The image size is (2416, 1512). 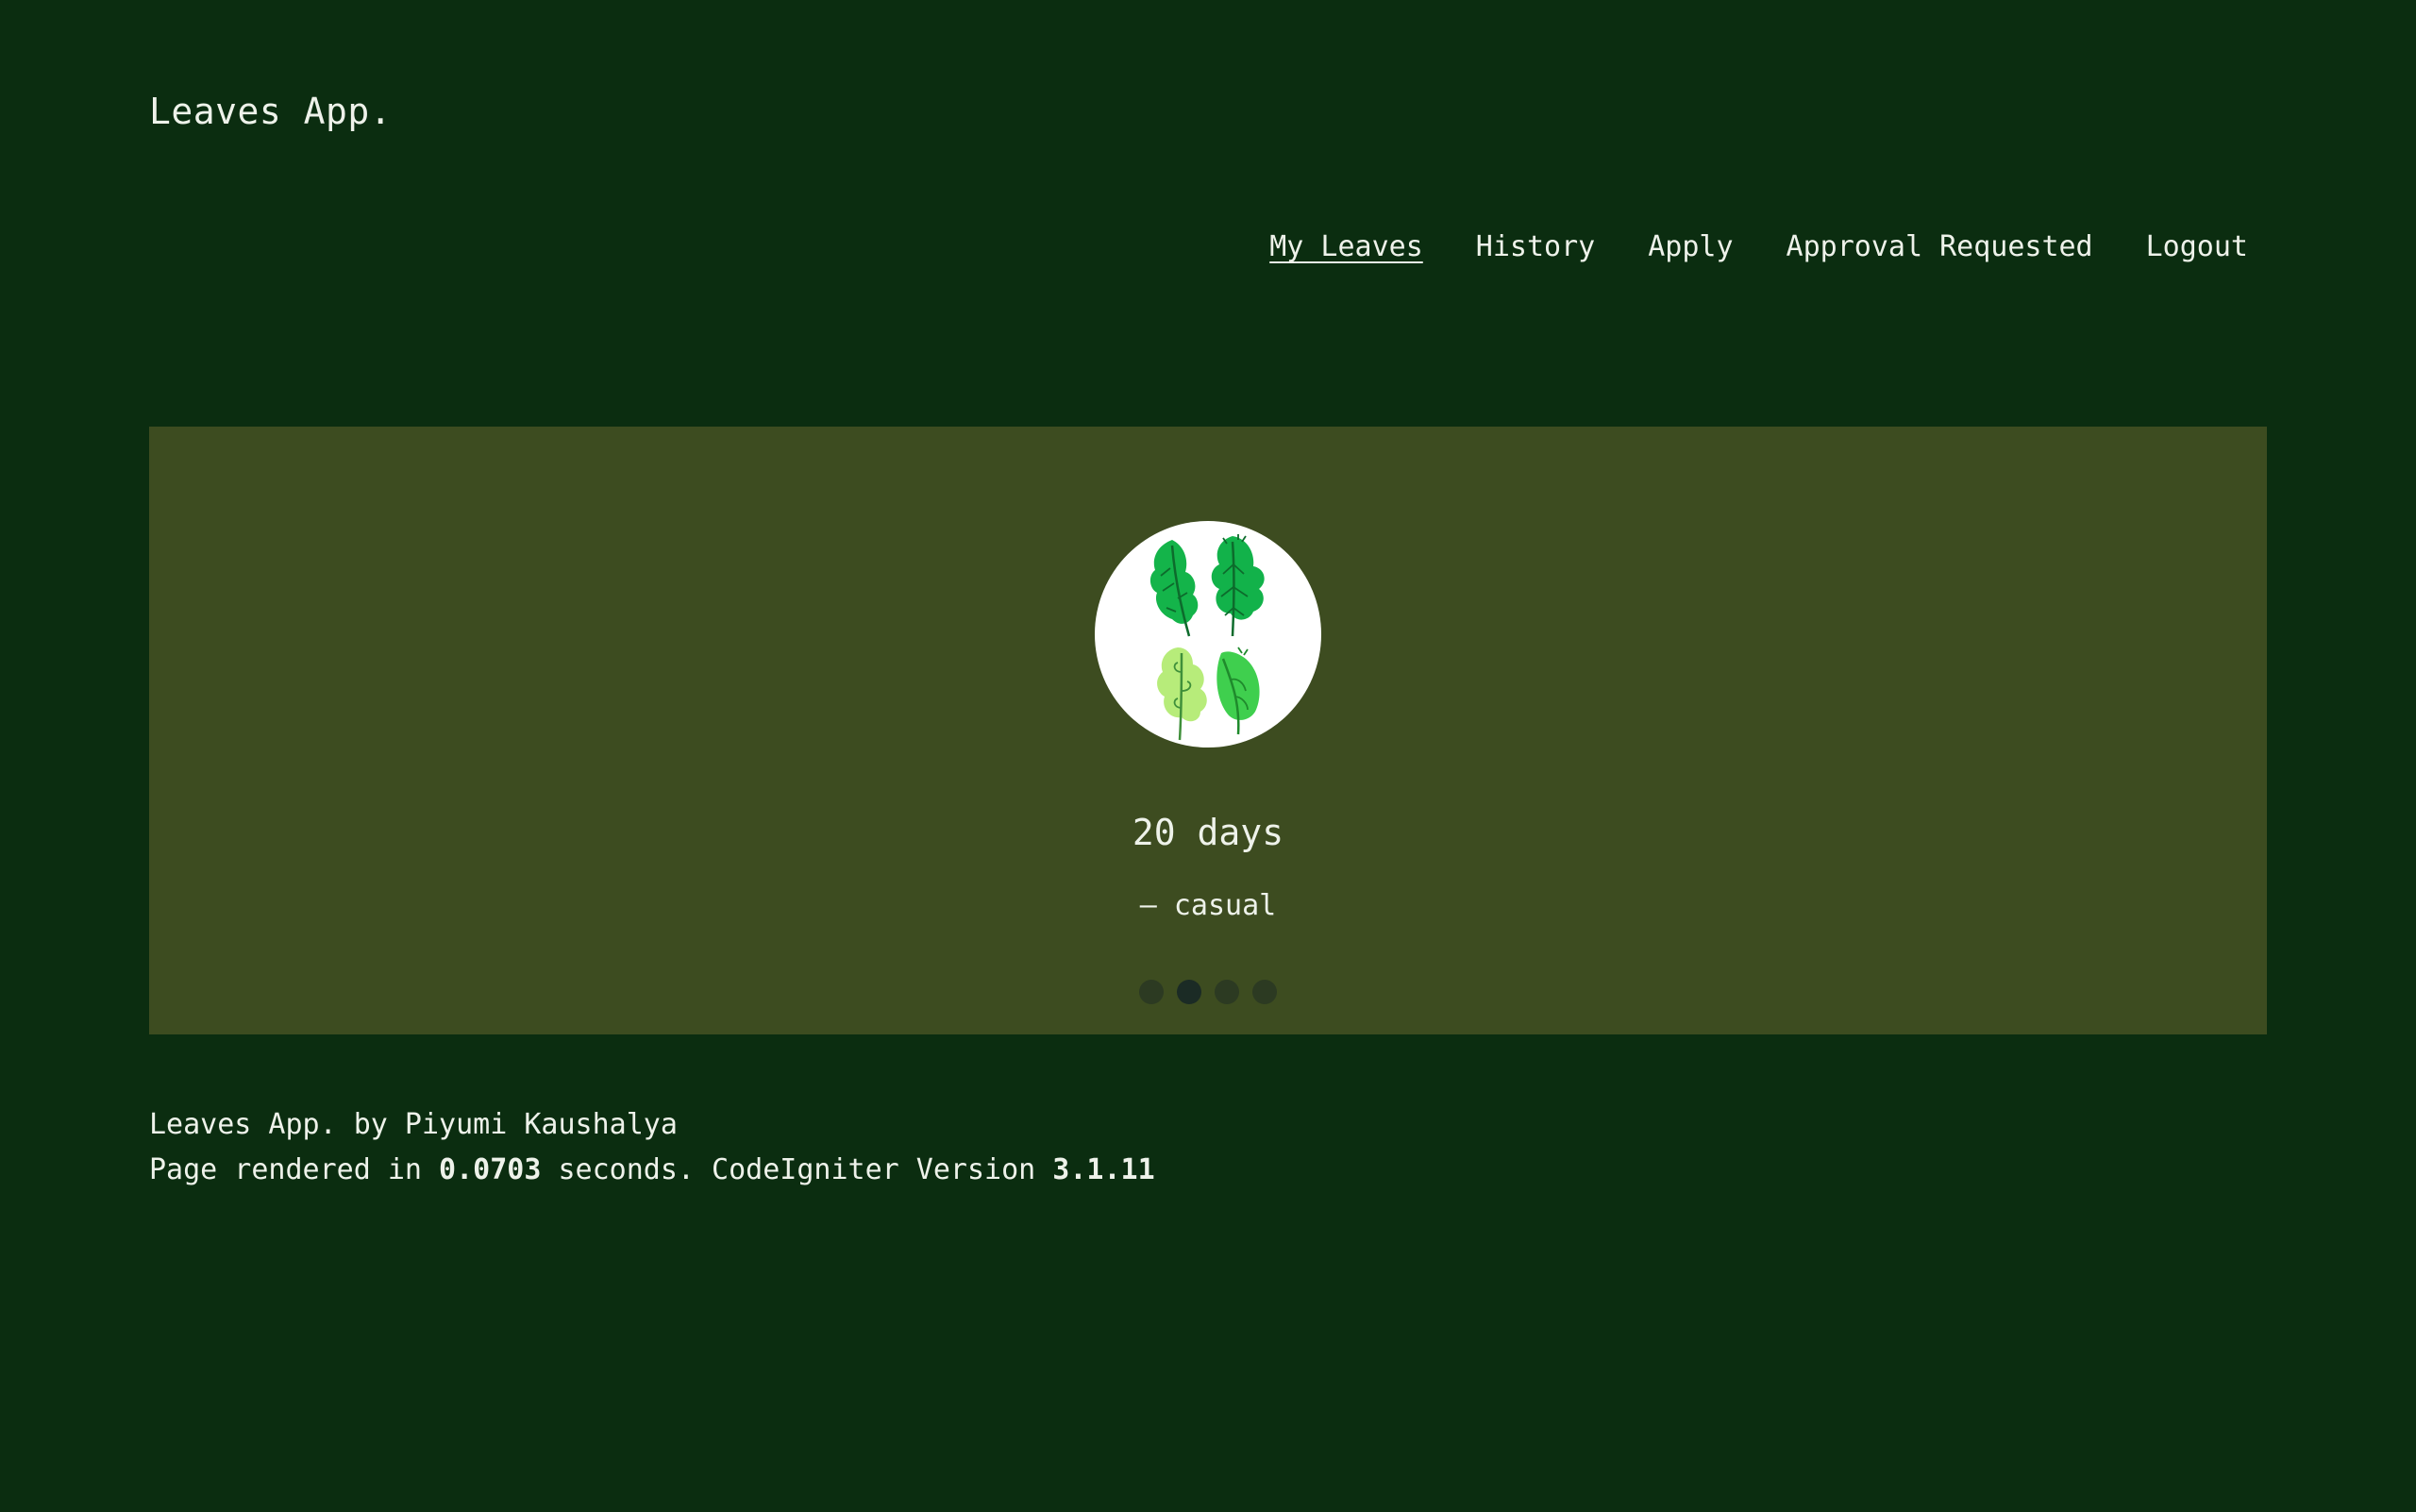 I want to click on nav-item-my-leaves: My Leaves, so click(x=1346, y=246).